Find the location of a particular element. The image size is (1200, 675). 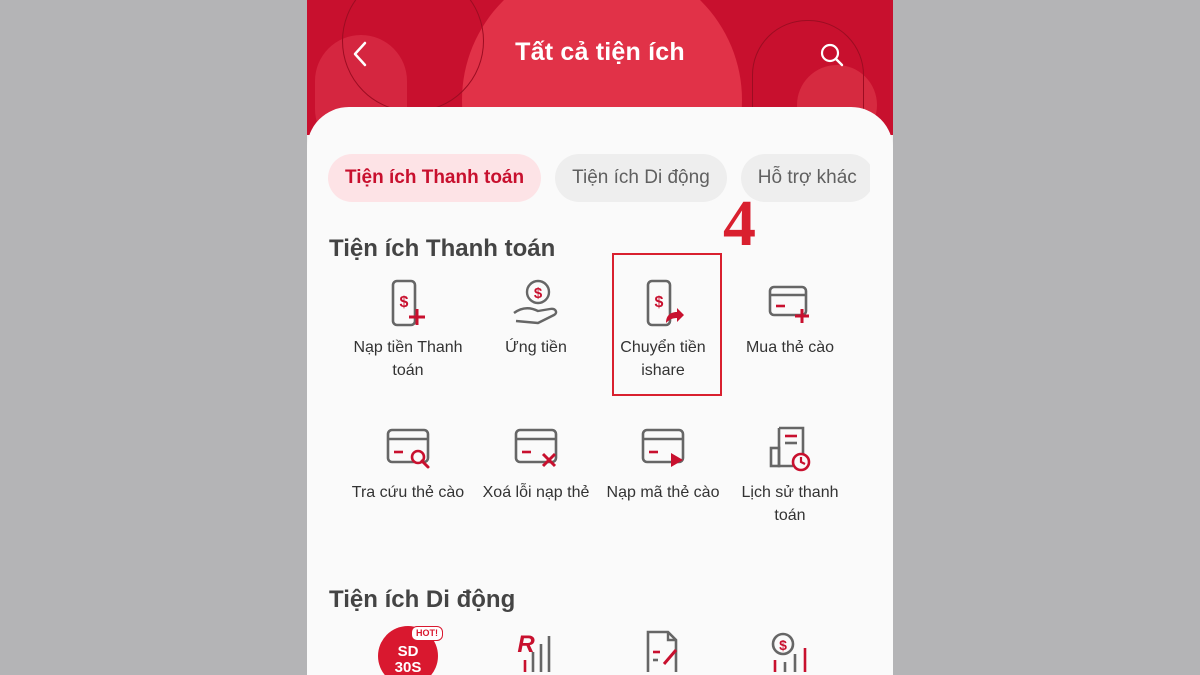

r-signal-icon: R is located at coordinates (534, 651).